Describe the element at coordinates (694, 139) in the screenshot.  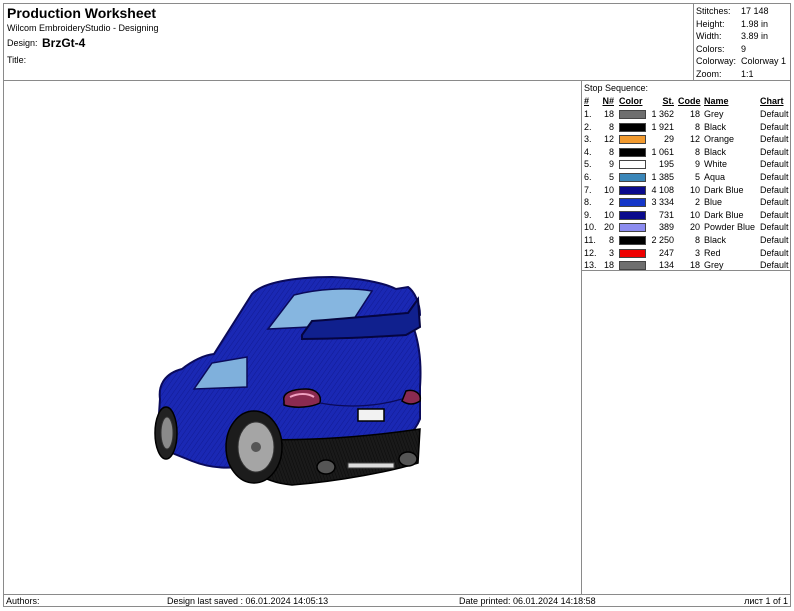
I see `row-code: 12` at that location.